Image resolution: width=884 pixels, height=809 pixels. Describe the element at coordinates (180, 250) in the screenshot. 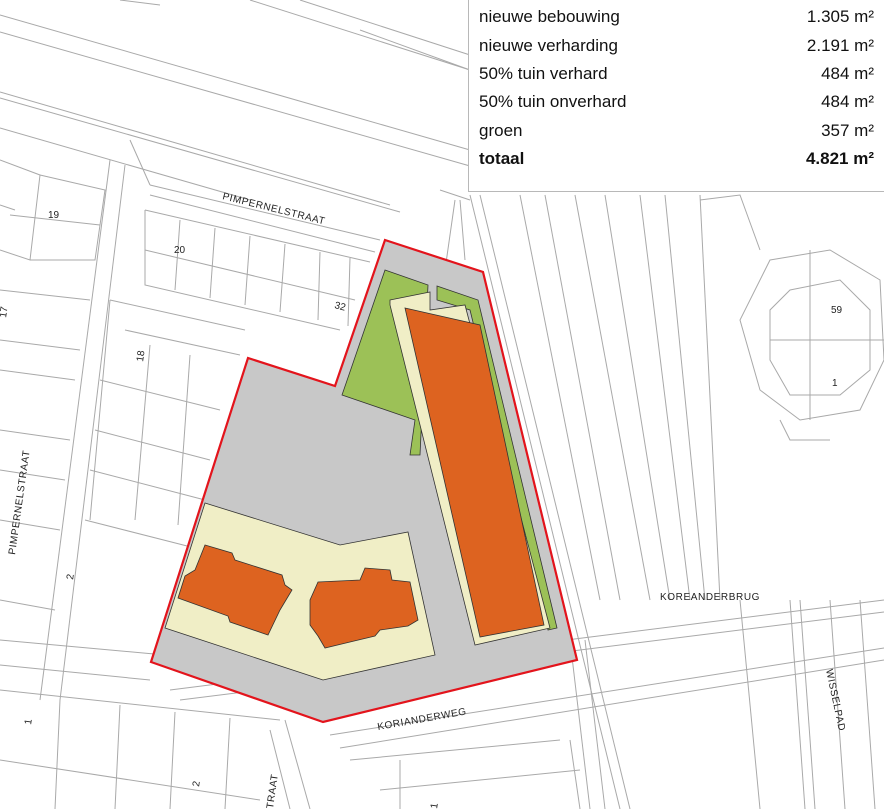

I see `house-number-20: 20` at that location.